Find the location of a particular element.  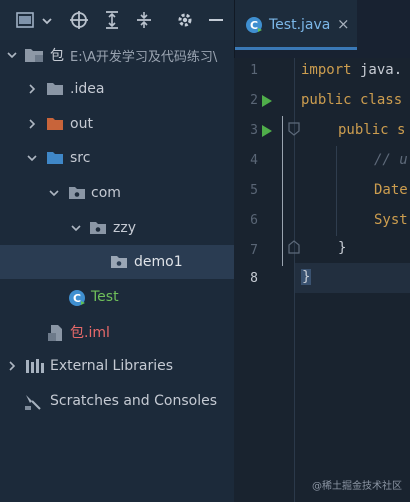

closing-brace: } is located at coordinates (342, 248).